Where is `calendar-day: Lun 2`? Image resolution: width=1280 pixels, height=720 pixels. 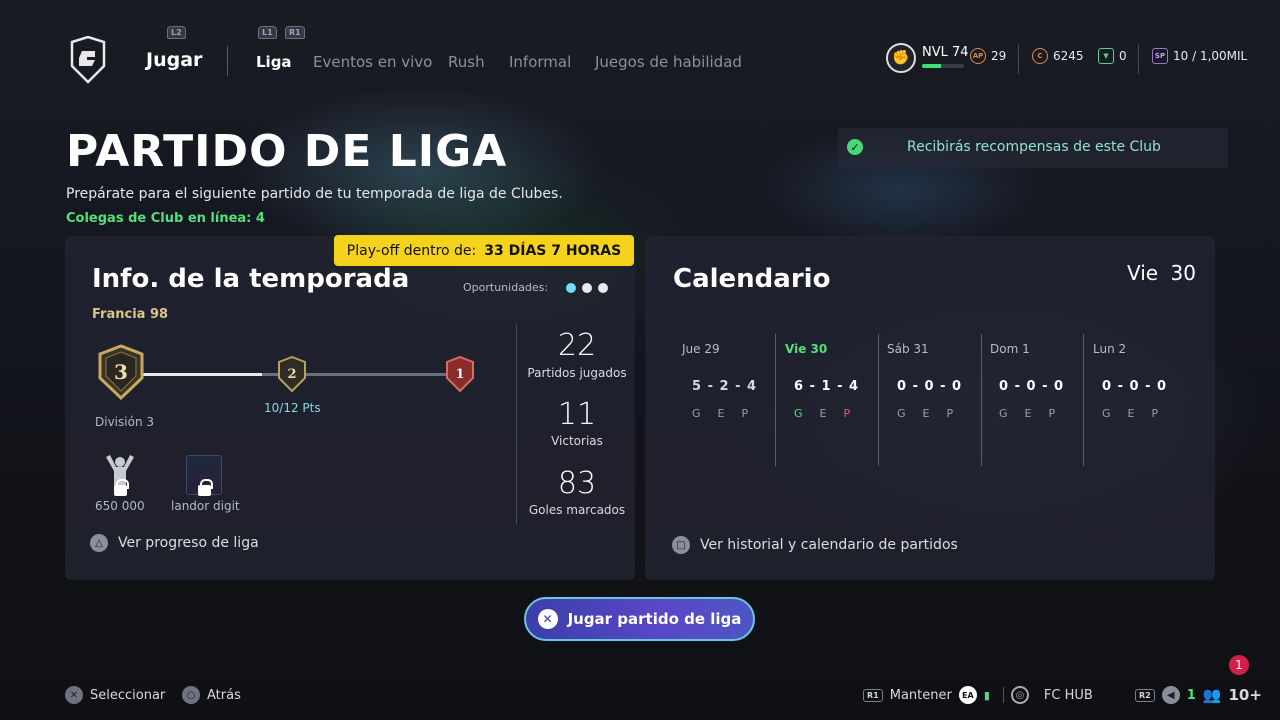
calendar-day: Lun 2 is located at coordinates (1143, 349).